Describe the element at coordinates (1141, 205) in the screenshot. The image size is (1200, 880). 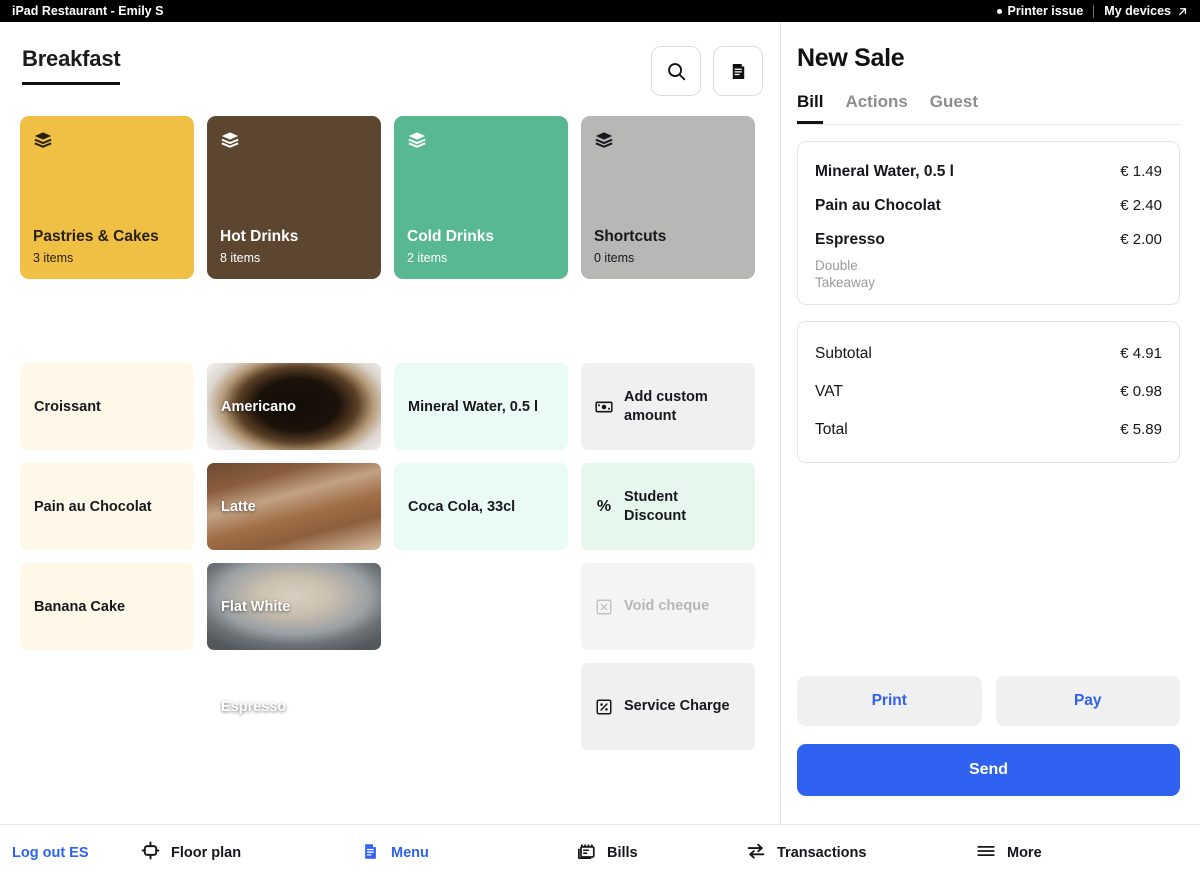
I see `bill-item-price: € 2.40` at that location.